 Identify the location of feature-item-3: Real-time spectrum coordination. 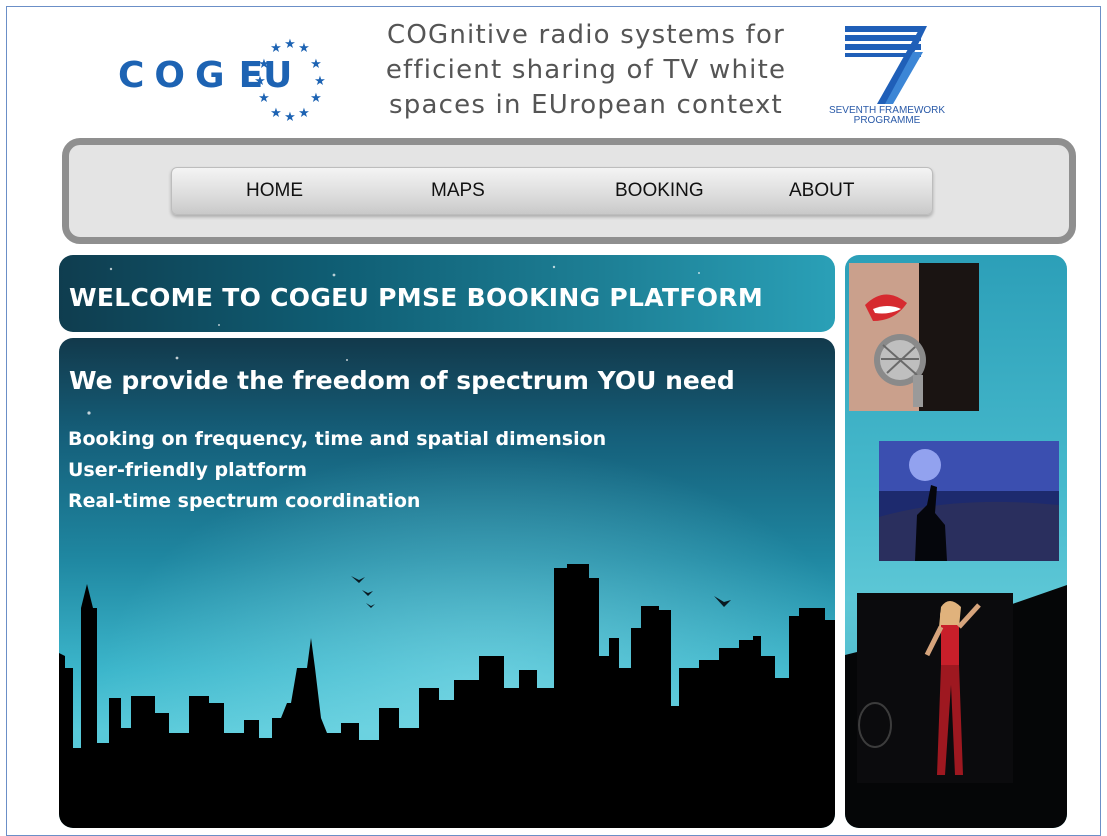
(244, 501).